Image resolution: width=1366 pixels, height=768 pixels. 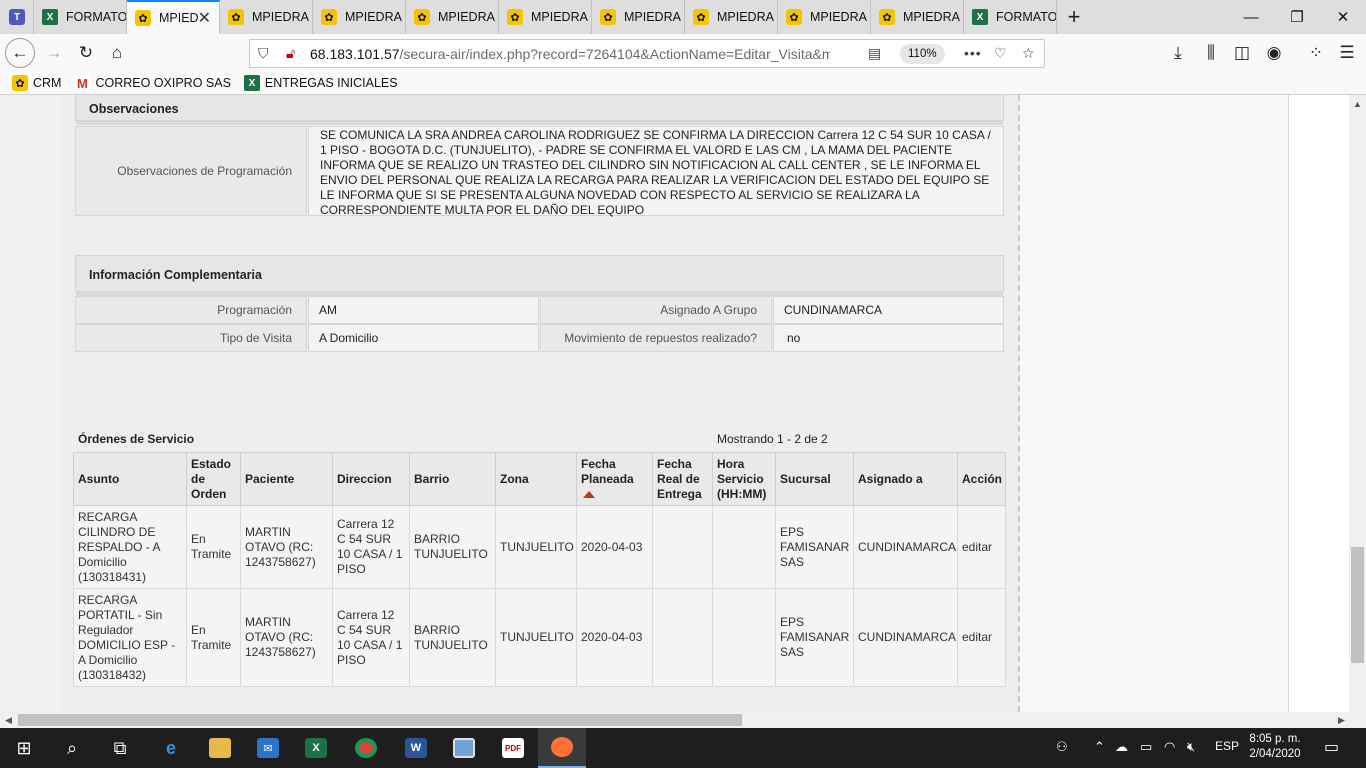 I want to click on firefox-icon, so click(x=562, y=748).